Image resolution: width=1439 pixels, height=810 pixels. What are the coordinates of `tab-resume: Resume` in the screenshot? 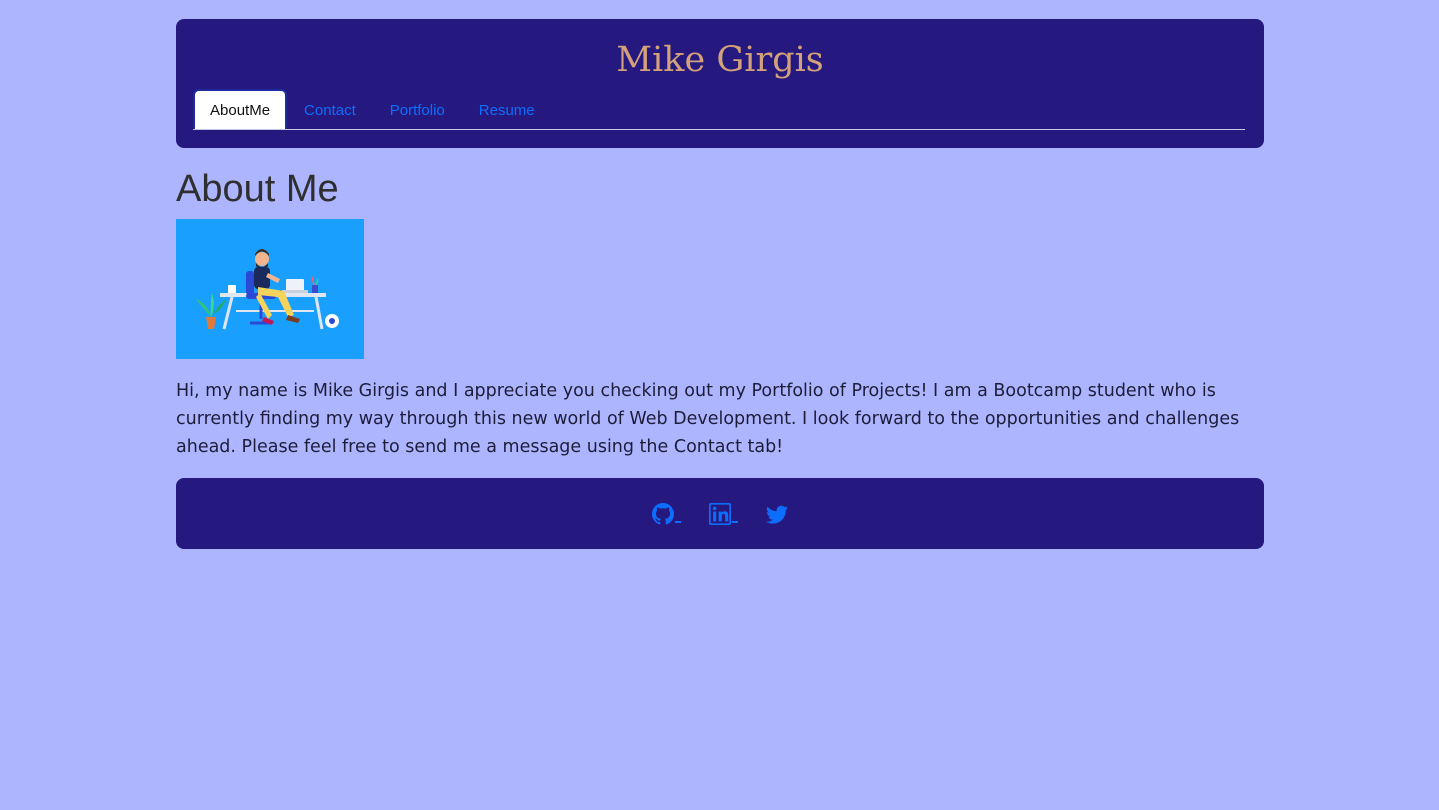 It's located at (507, 110).